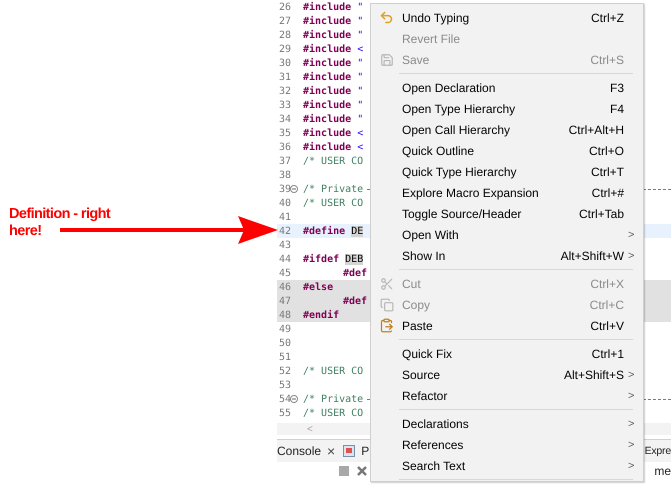 The image size is (671, 495). I want to click on clipboard-icon, so click(386, 325).